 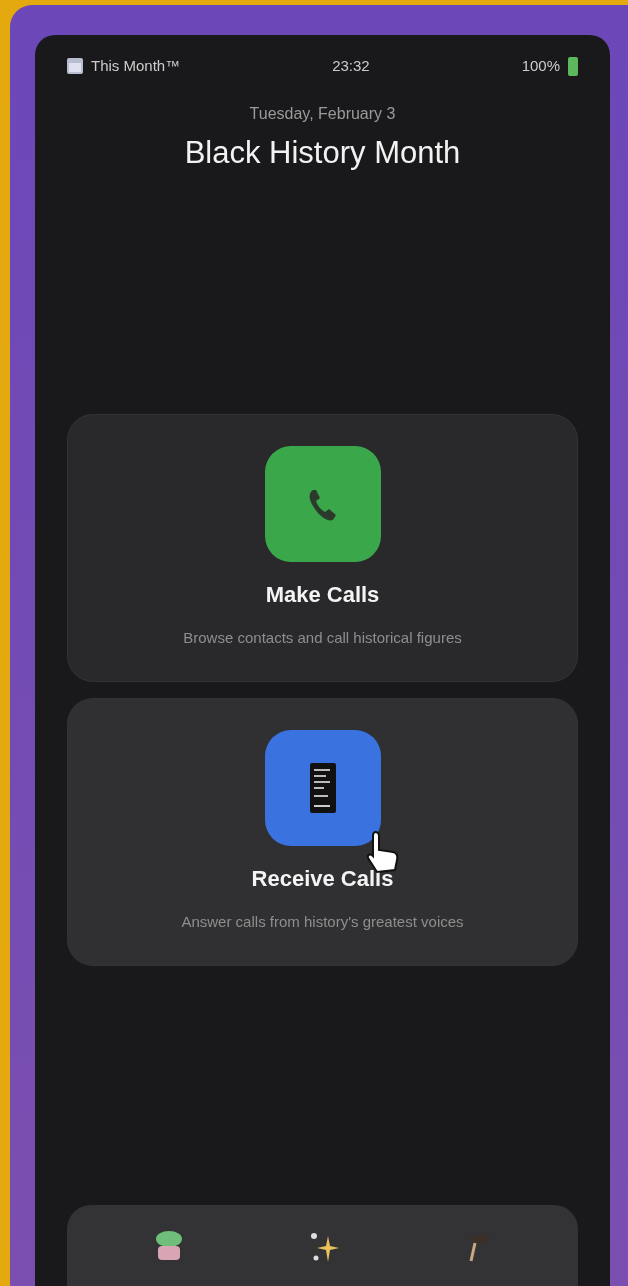 What do you see at coordinates (322, 788) in the screenshot?
I see `tablet-icon` at bounding box center [322, 788].